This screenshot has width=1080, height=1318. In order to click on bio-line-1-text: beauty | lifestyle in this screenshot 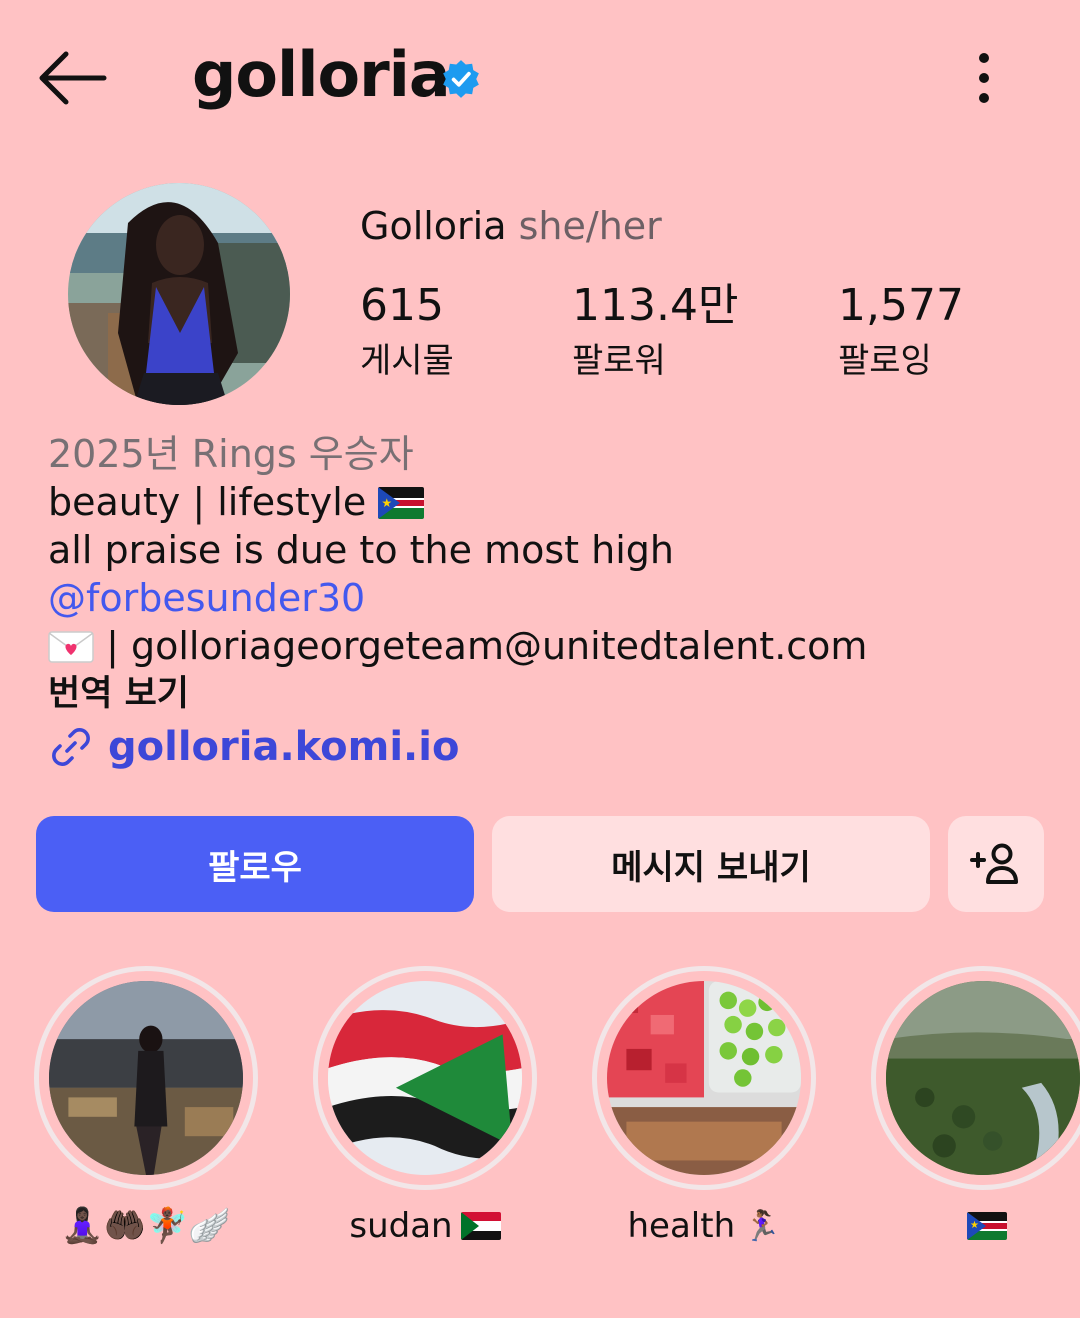, I will do `click(207, 502)`.